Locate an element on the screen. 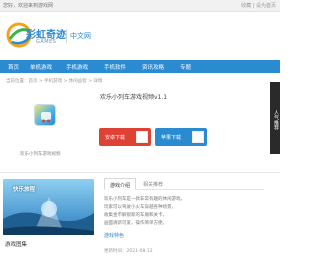  app-icon is located at coordinates (45, 115).